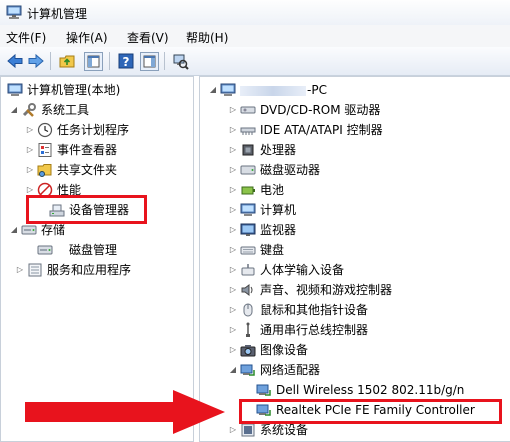 The image size is (510, 442). What do you see at coordinates (180, 61) in the screenshot?
I see `scan-hardware-icon` at bounding box center [180, 61].